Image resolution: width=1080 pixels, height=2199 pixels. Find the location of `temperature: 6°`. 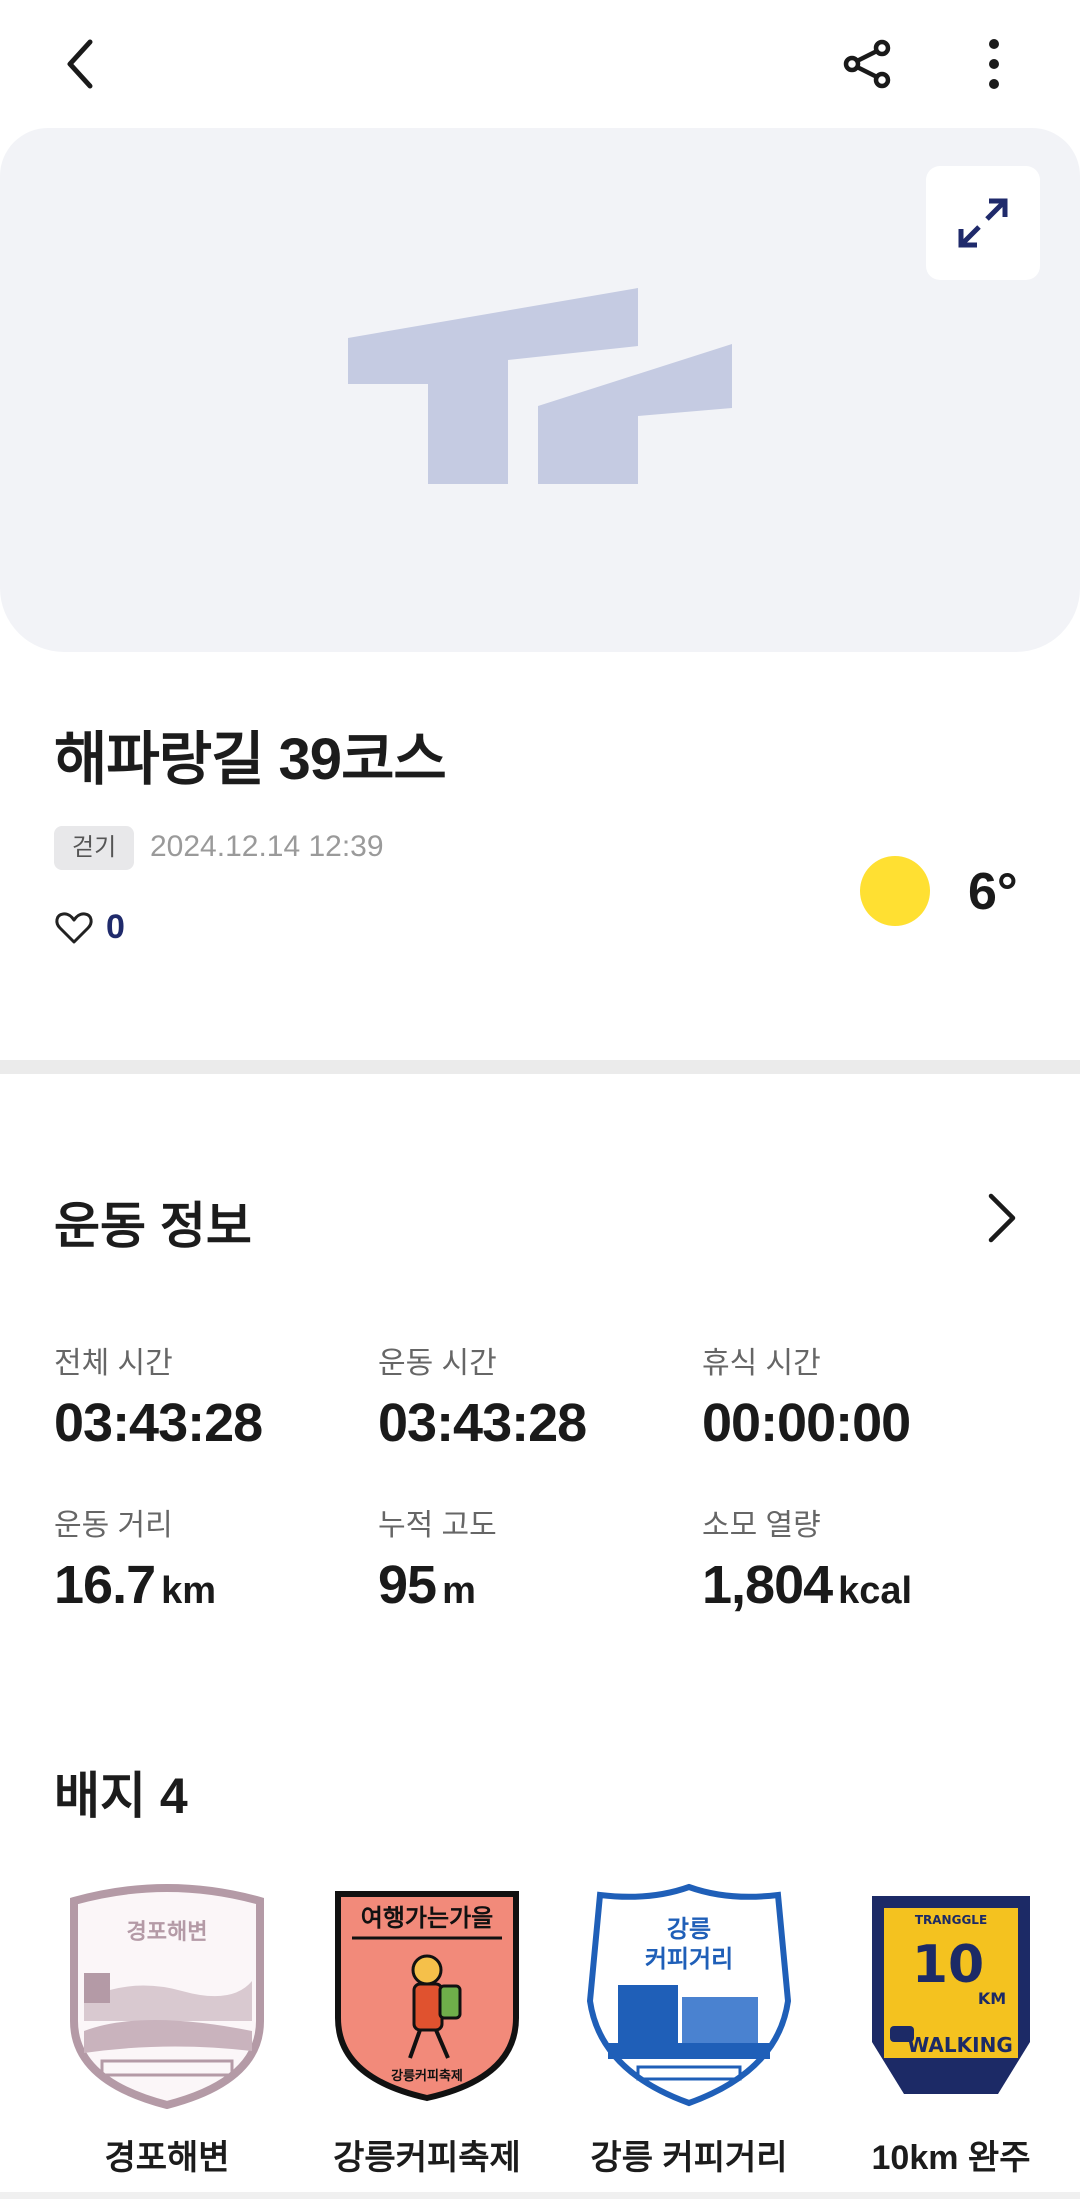

temperature: 6° is located at coordinates (993, 892).